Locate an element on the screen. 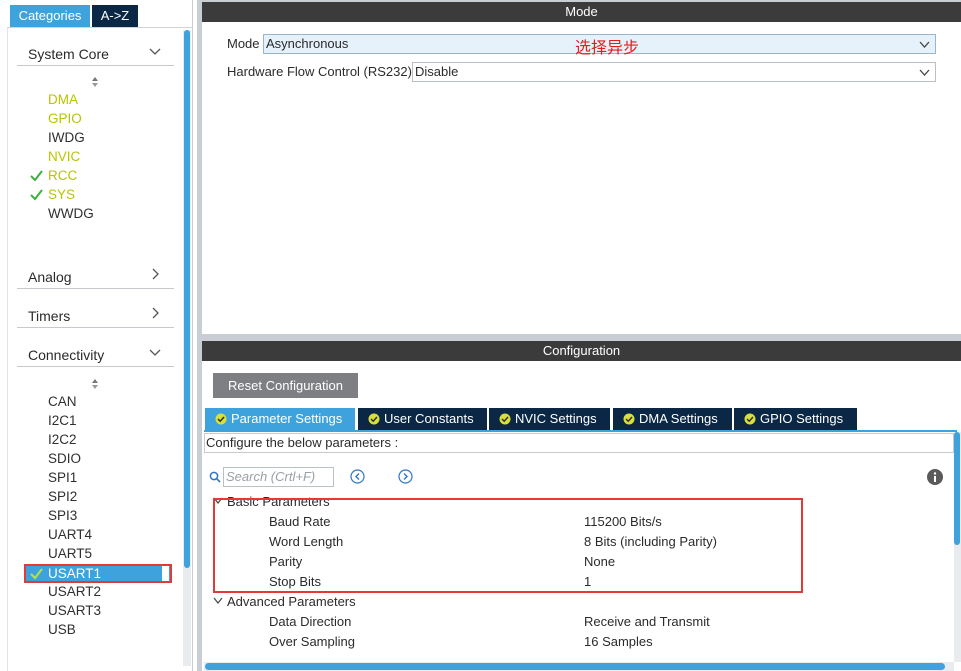  info-icon is located at coordinates (935, 477).